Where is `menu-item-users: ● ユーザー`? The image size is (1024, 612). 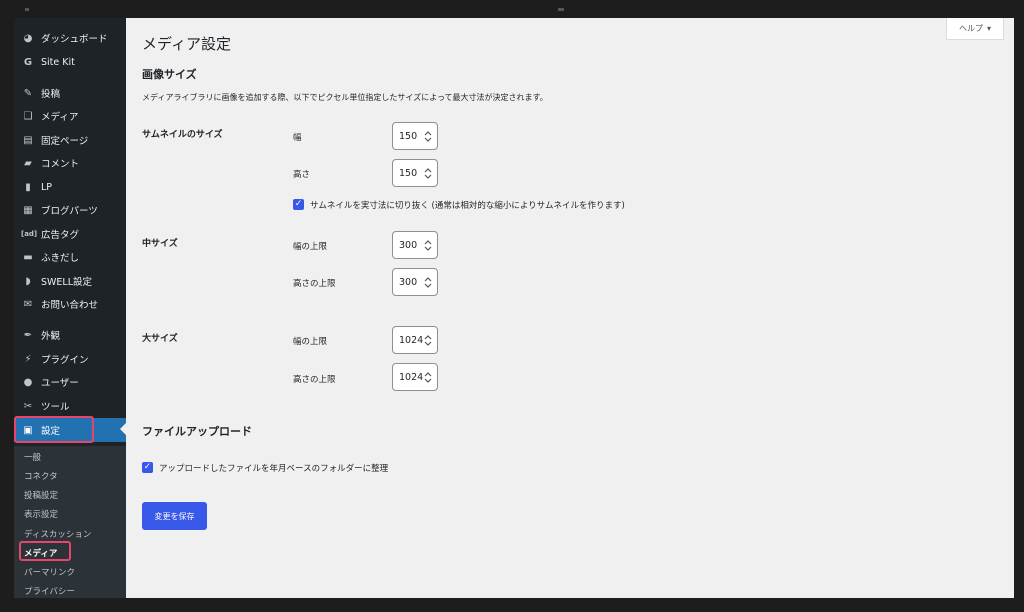 menu-item-users: ● ユーザー is located at coordinates (70, 382).